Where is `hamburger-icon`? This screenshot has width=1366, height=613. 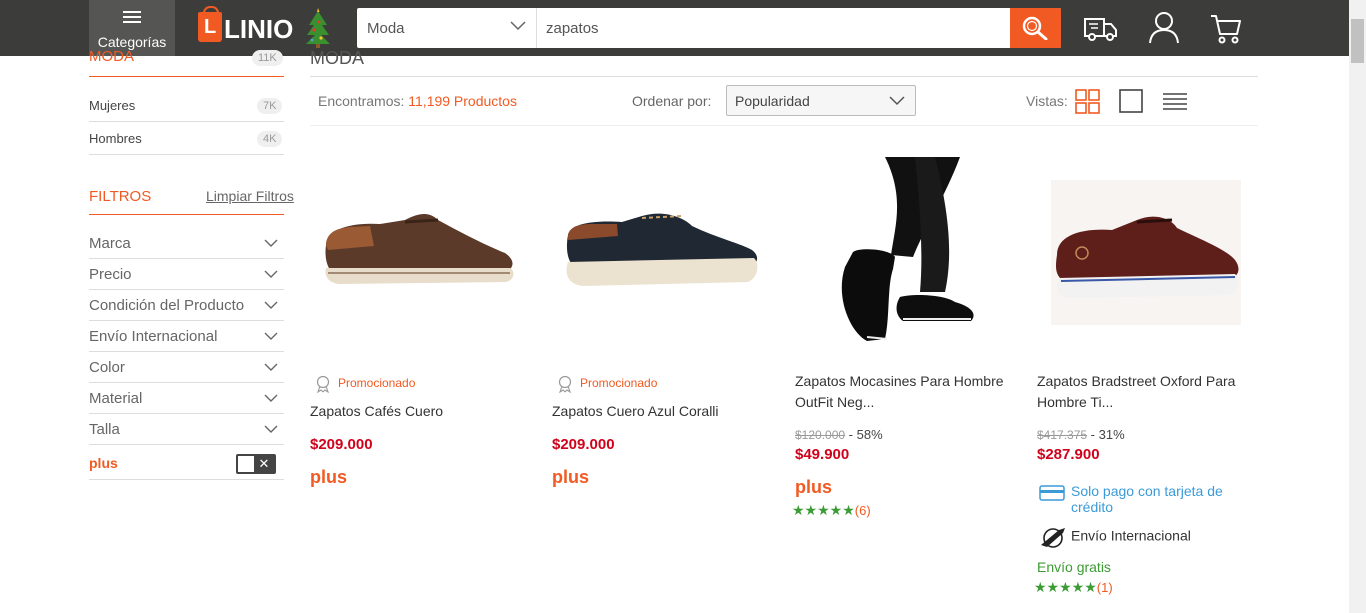 hamburger-icon is located at coordinates (132, 17).